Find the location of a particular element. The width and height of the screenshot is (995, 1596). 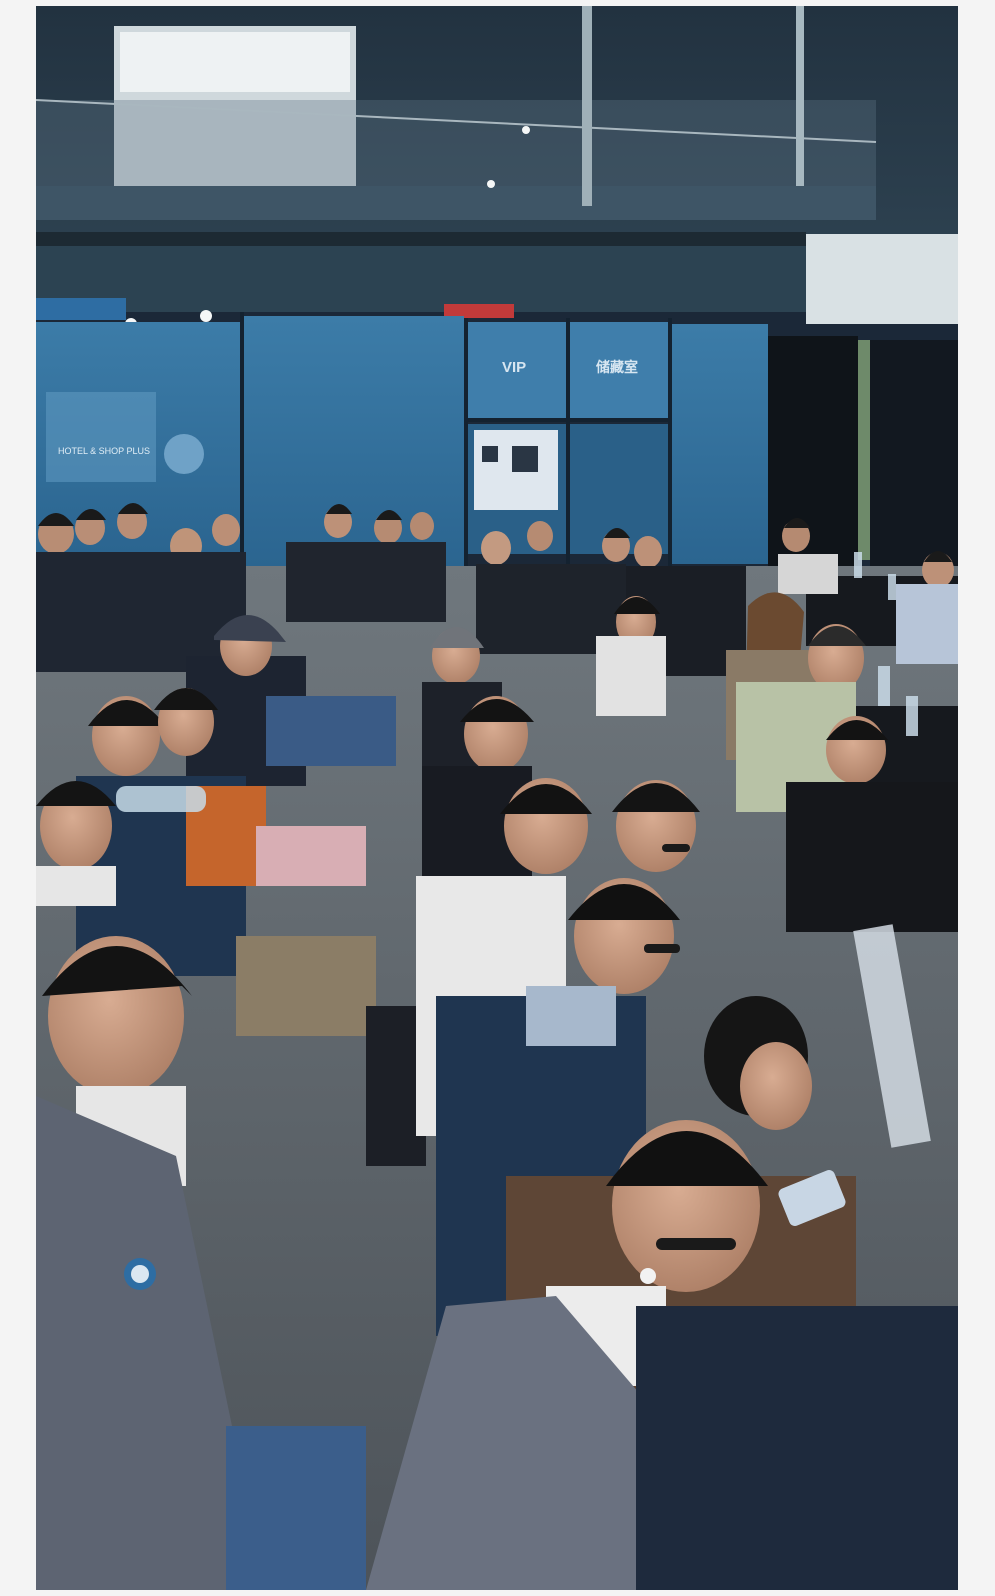

audience-member-face is located at coordinates (776, 1086).